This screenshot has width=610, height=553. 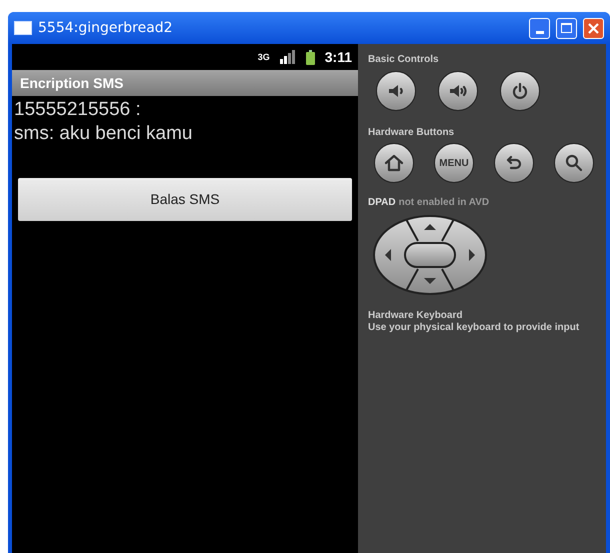 I want to click on clock: 3:11, so click(x=338, y=57).